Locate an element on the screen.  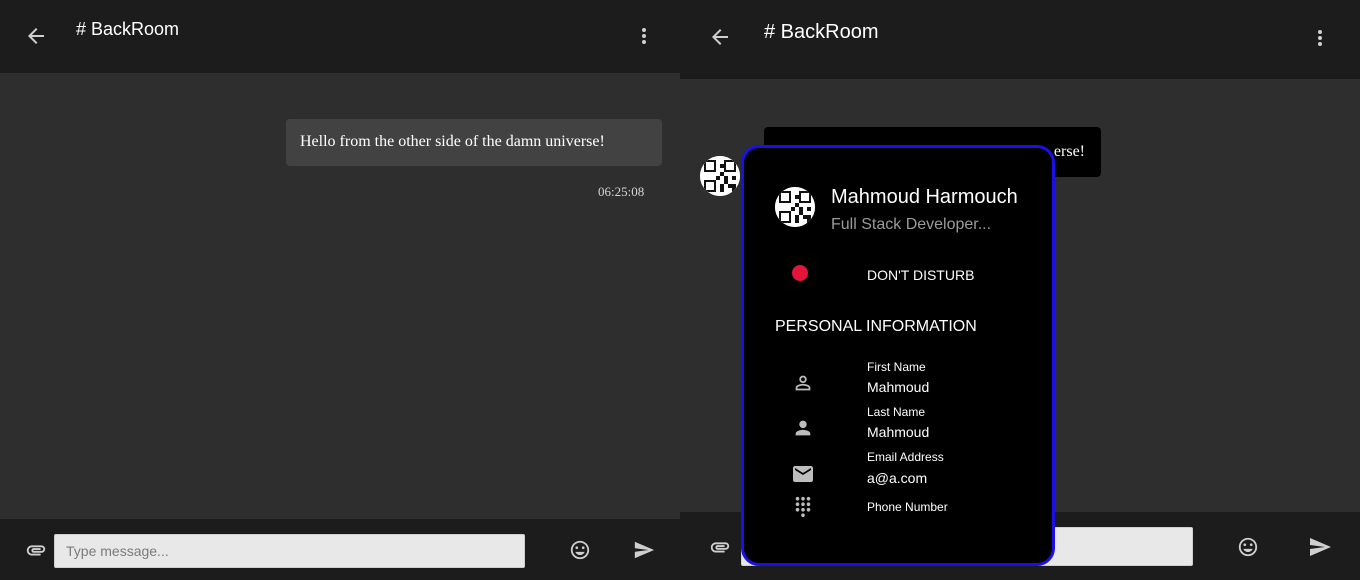
sender-avatar is located at coordinates (720, 176).